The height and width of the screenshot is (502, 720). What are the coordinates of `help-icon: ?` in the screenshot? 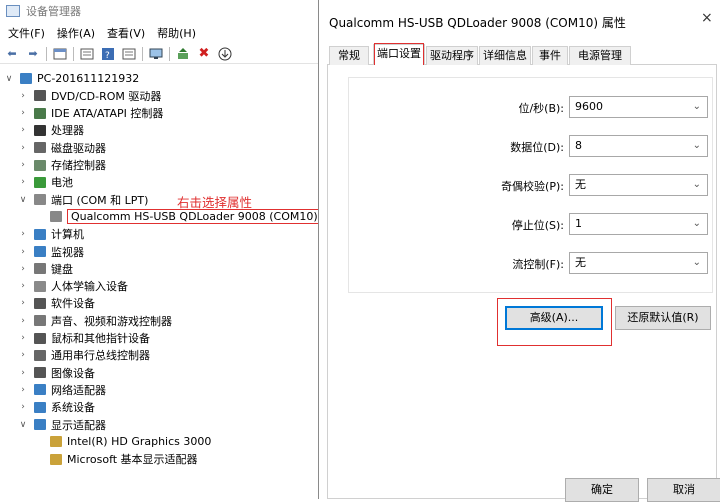 It's located at (108, 54).